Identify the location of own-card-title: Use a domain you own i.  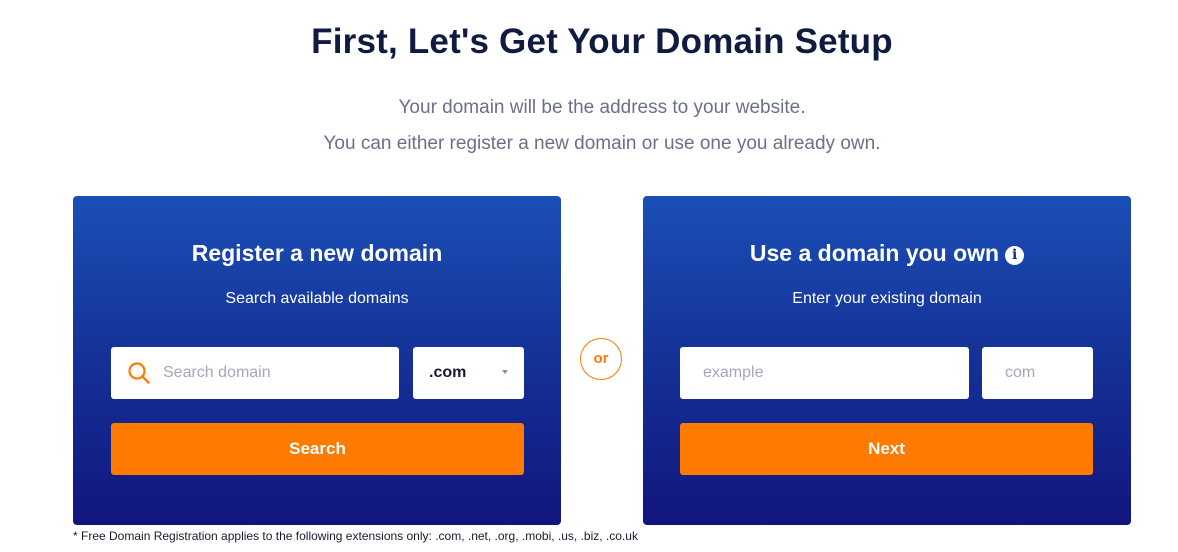
(887, 253).